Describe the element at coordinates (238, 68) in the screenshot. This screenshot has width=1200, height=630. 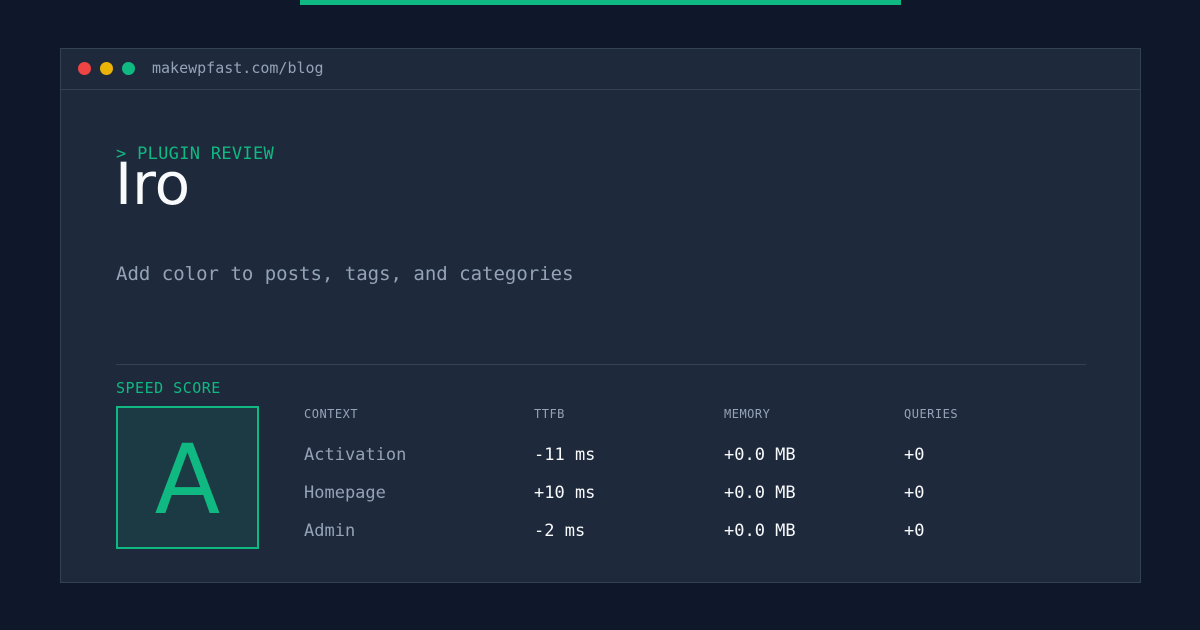
I see `window-url: makewpfast.com/blog` at that location.